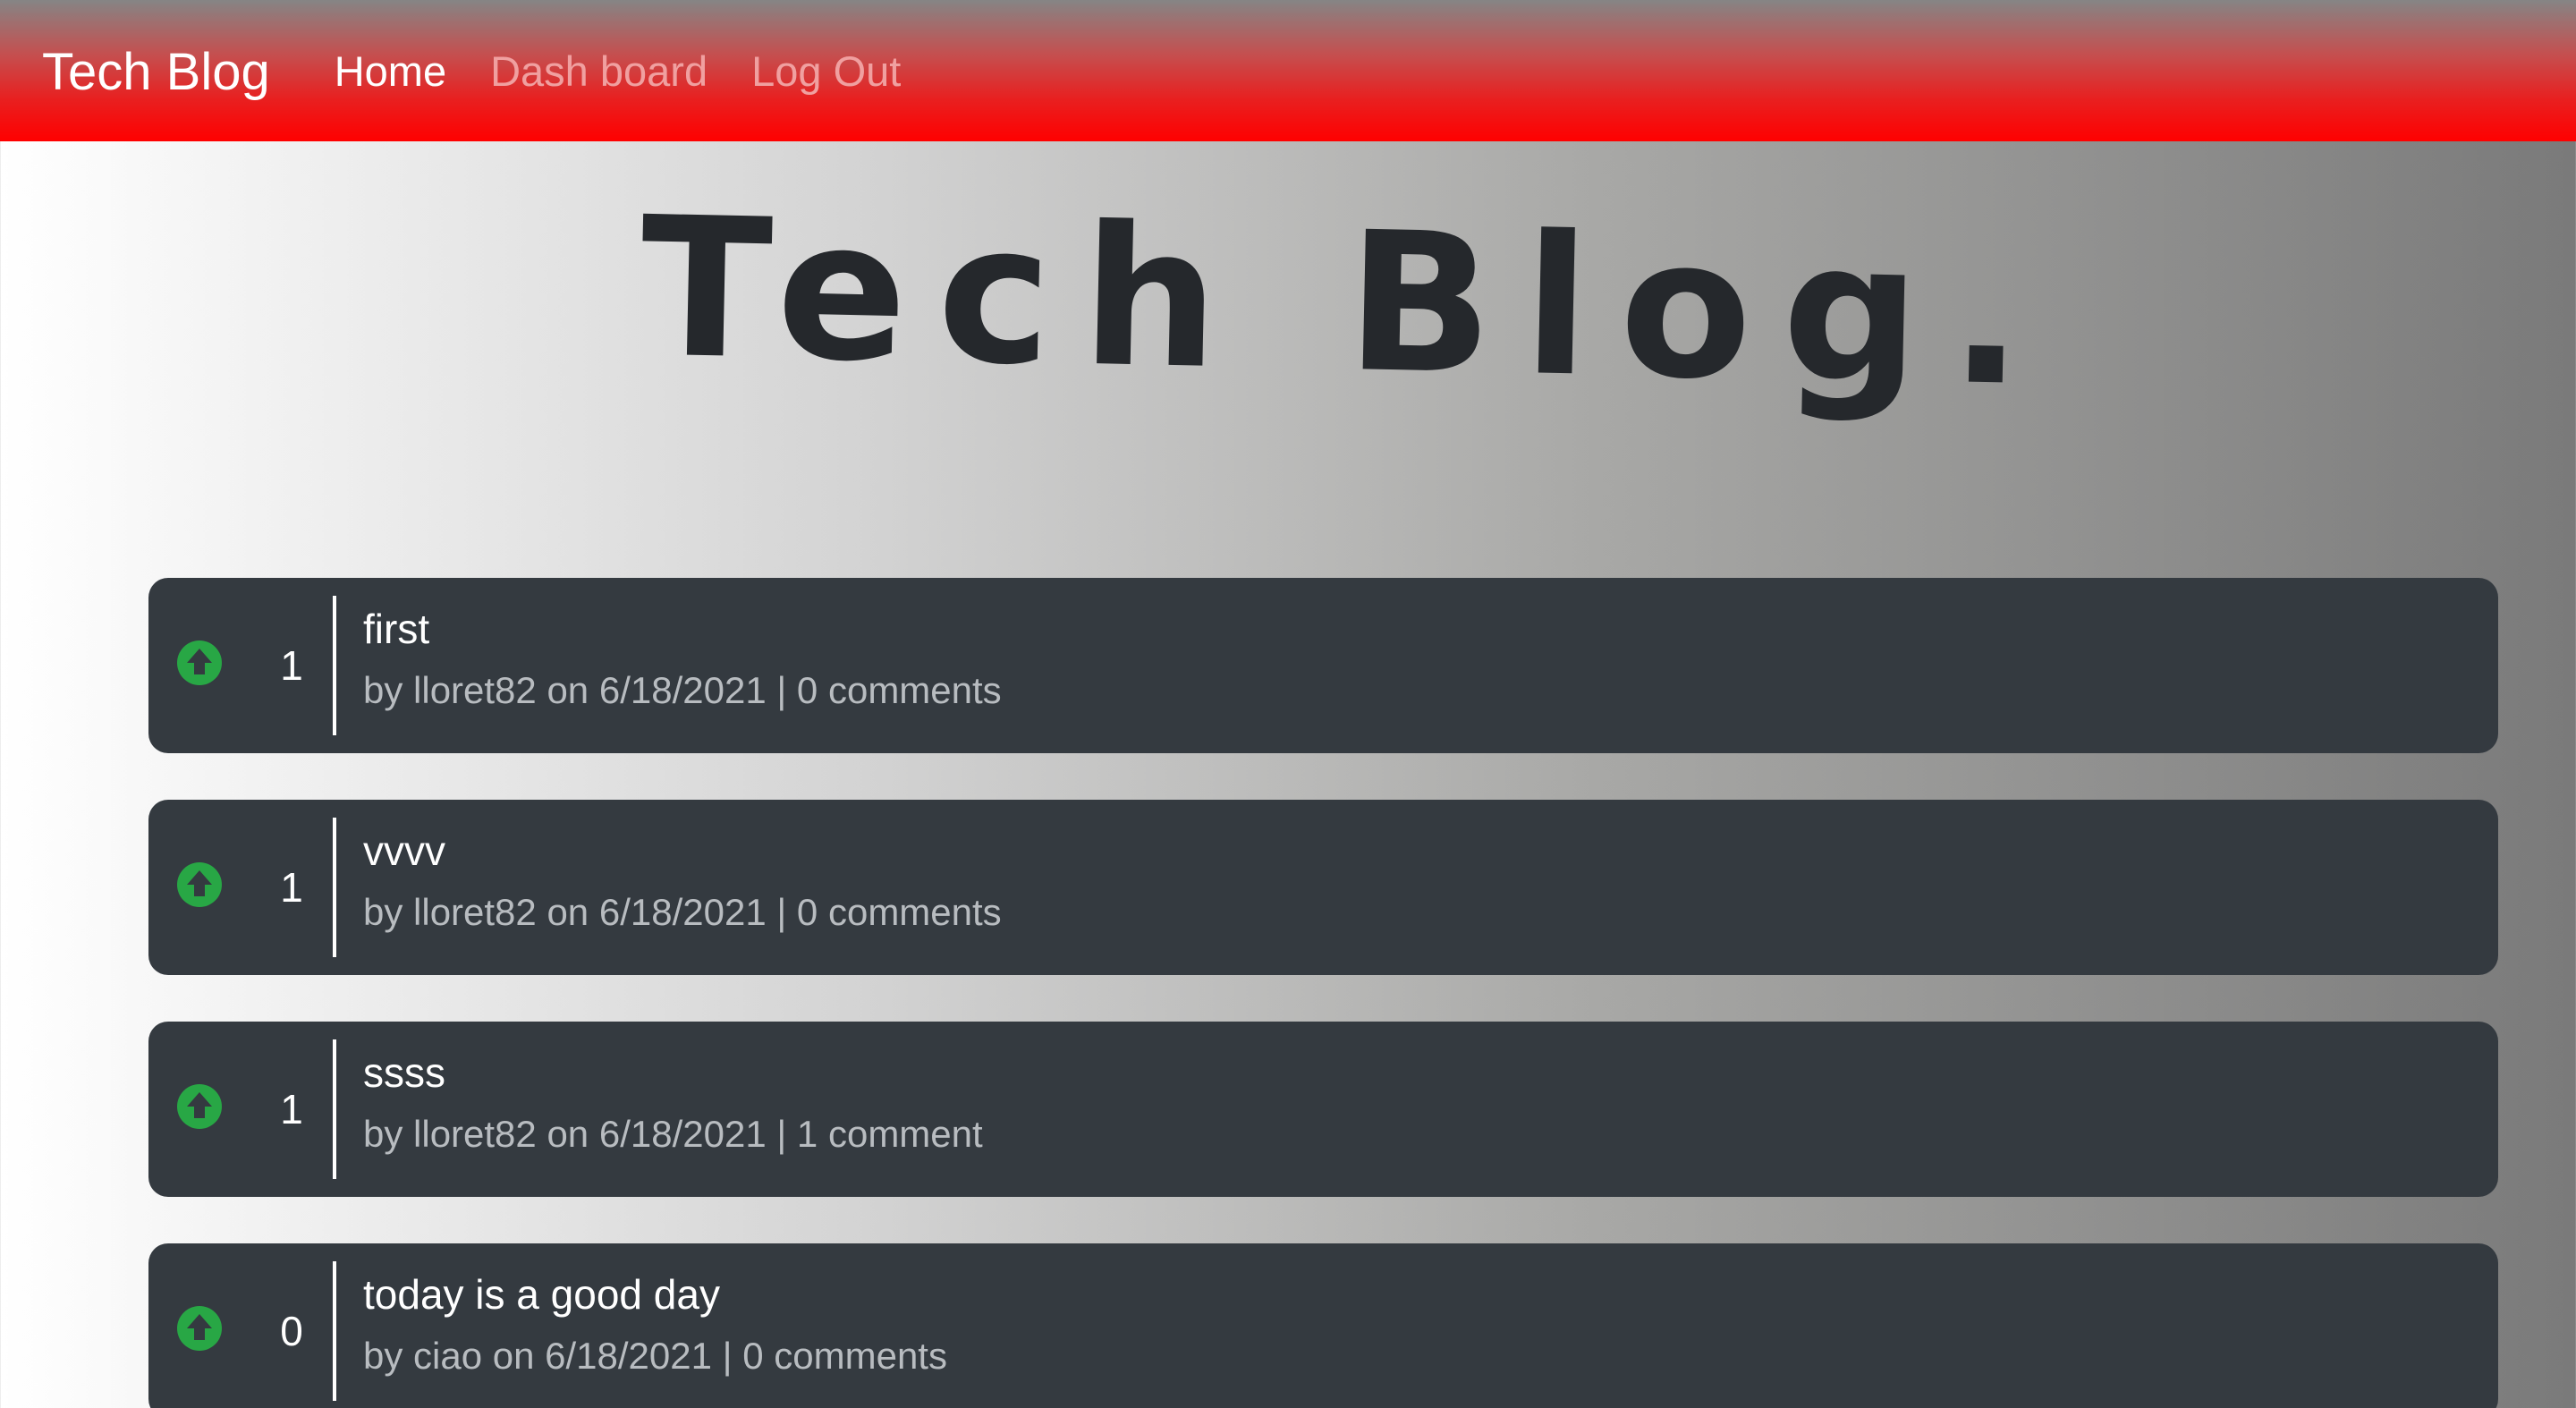  I want to click on navbar: Tech Blog Home Dash board Log Out, so click(1288, 71).